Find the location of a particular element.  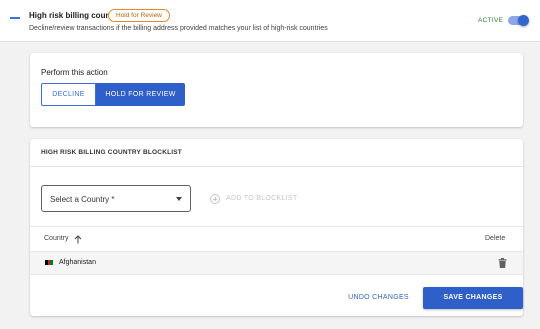

save-changes-button: SAVE CHANGES is located at coordinates (473, 298).